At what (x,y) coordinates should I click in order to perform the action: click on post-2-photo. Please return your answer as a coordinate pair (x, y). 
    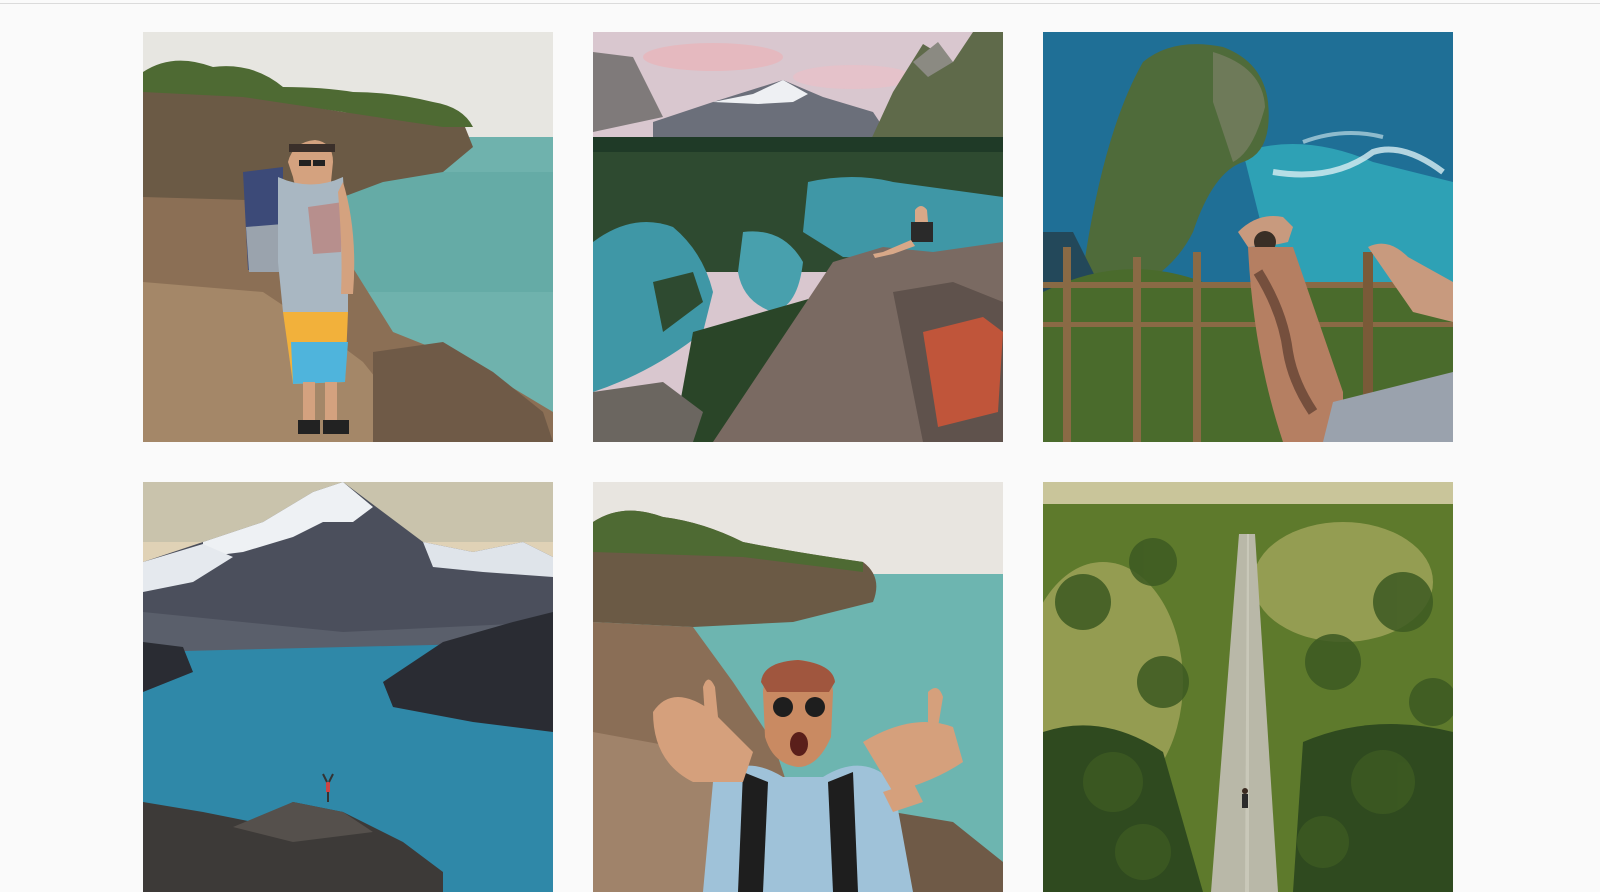
    Looking at the image, I should click on (798, 237).